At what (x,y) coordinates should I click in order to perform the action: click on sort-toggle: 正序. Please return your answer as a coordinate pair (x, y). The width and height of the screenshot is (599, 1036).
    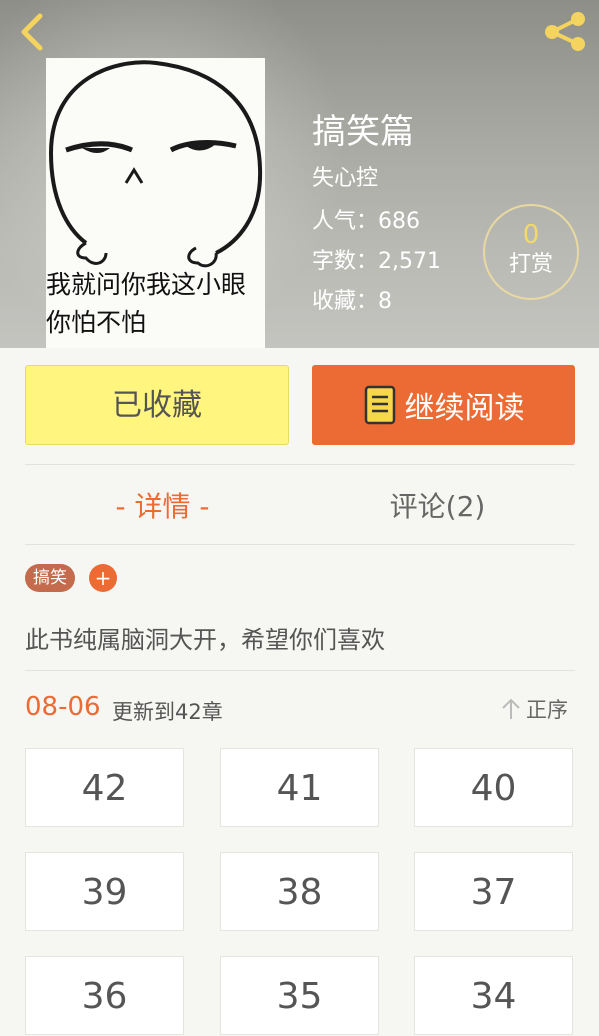
    Looking at the image, I should click on (534, 709).